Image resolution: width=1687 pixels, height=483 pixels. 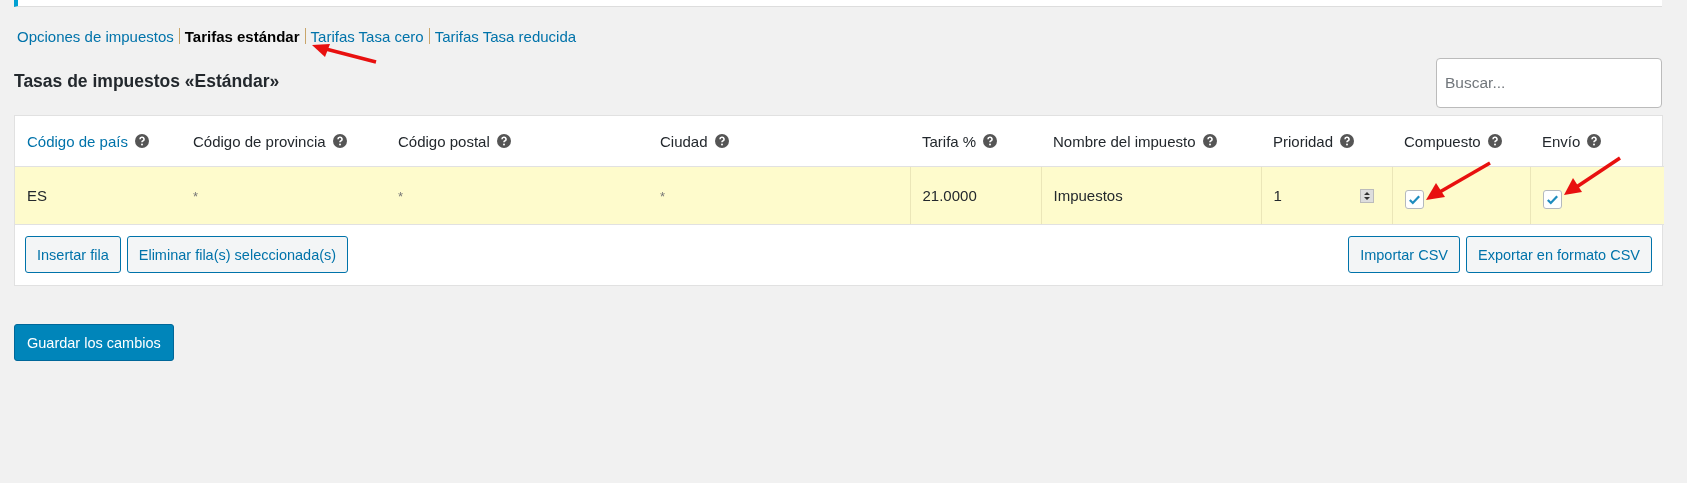 What do you see at coordinates (505, 36) in the screenshot?
I see `subnav-link: Tarifas Tasa reducida` at bounding box center [505, 36].